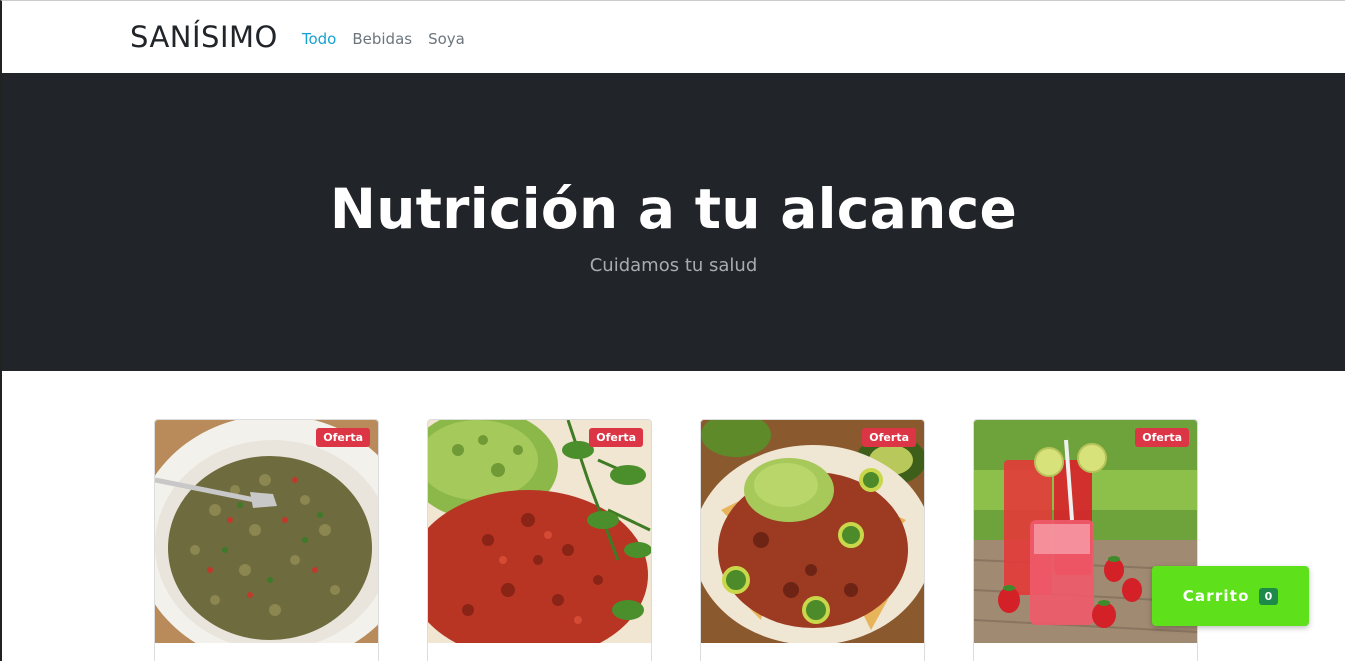  I want to click on nav-link-soya: Soya, so click(446, 37).